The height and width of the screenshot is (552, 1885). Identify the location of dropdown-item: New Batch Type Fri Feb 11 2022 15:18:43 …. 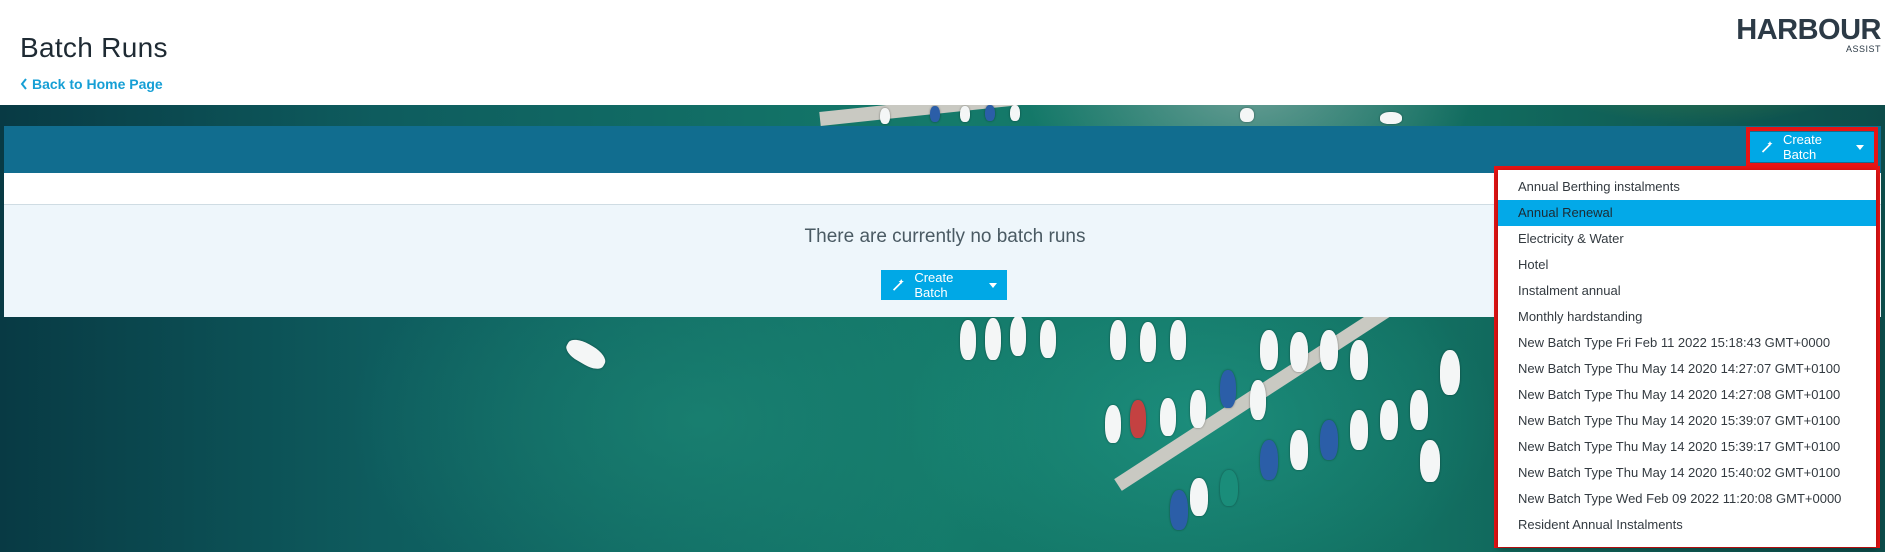
(1687, 343).